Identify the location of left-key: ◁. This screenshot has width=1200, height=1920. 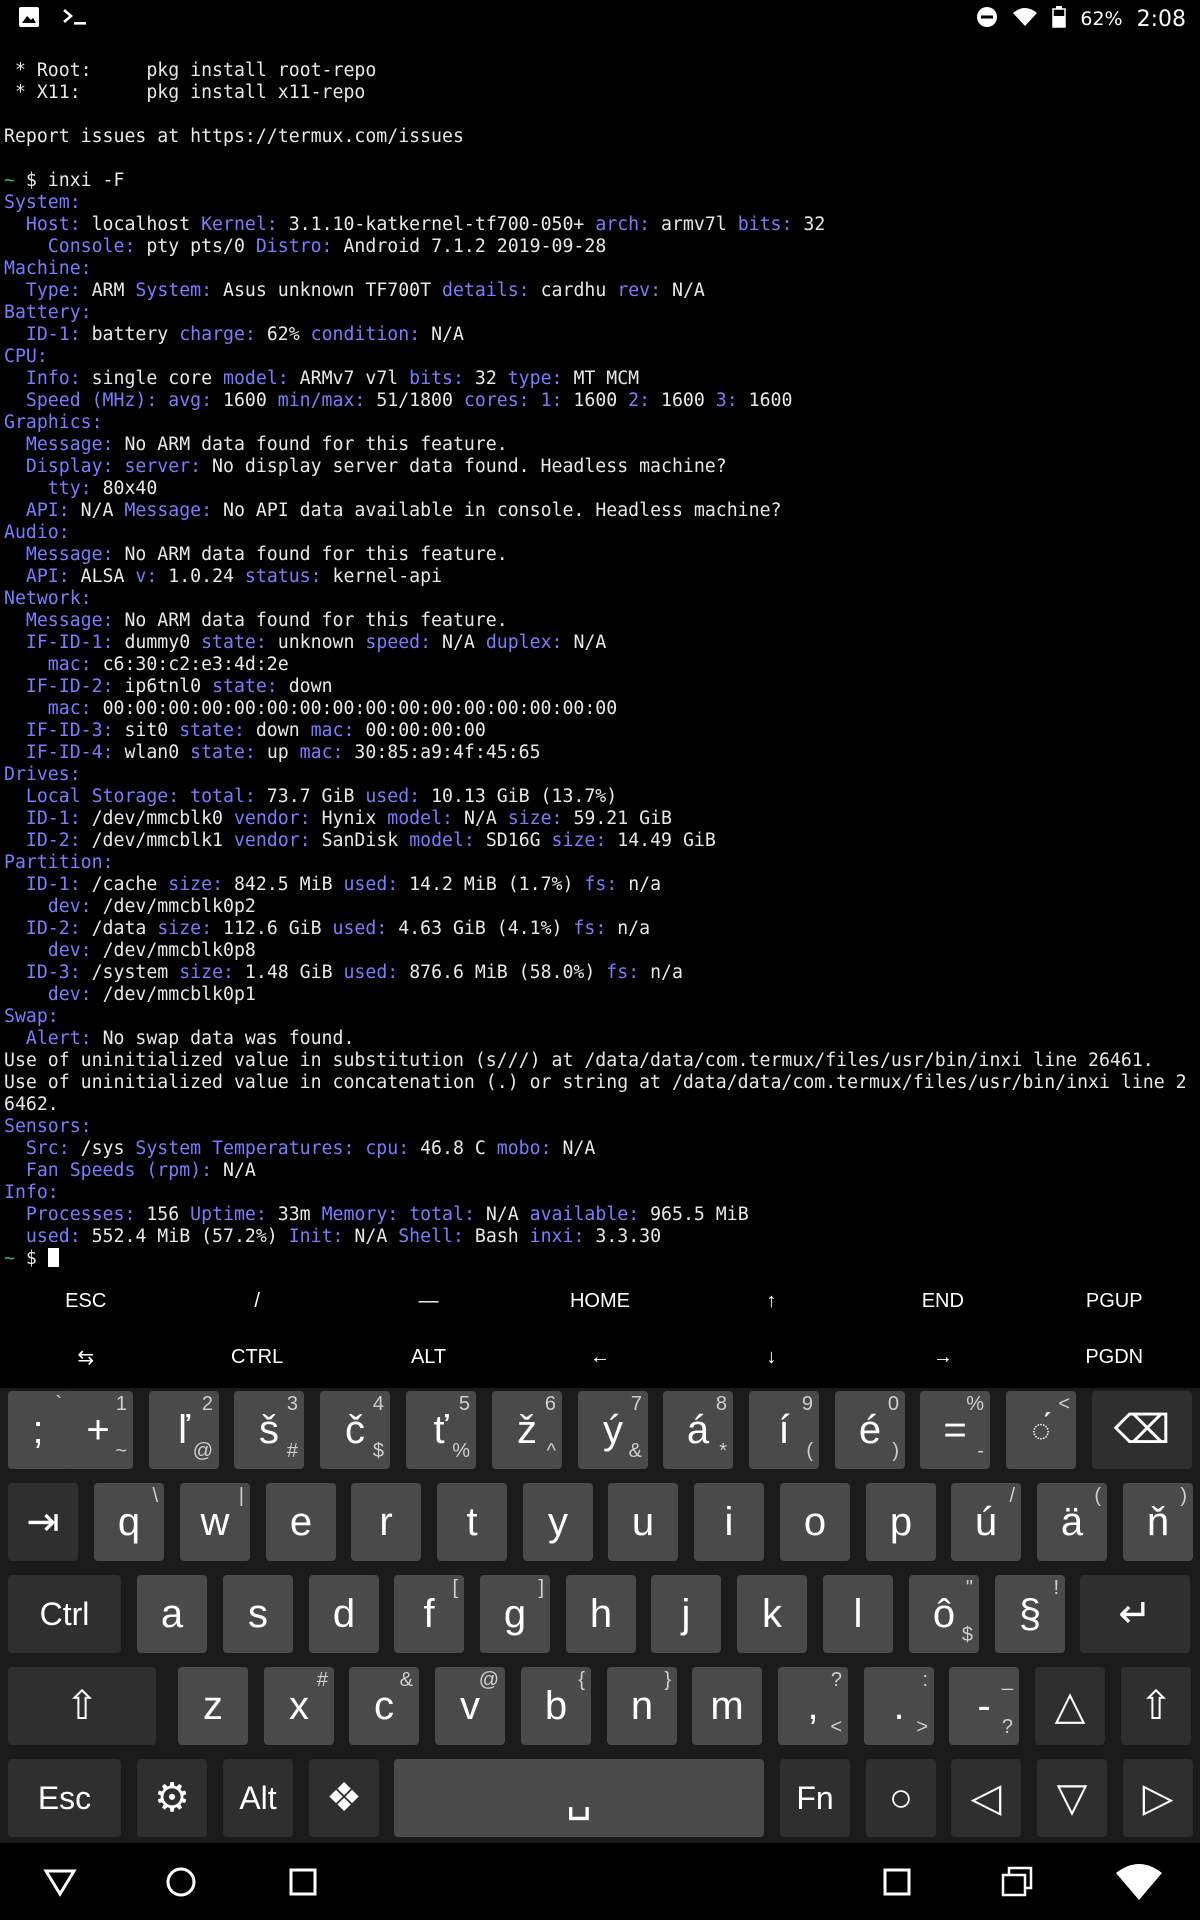
(986, 1798).